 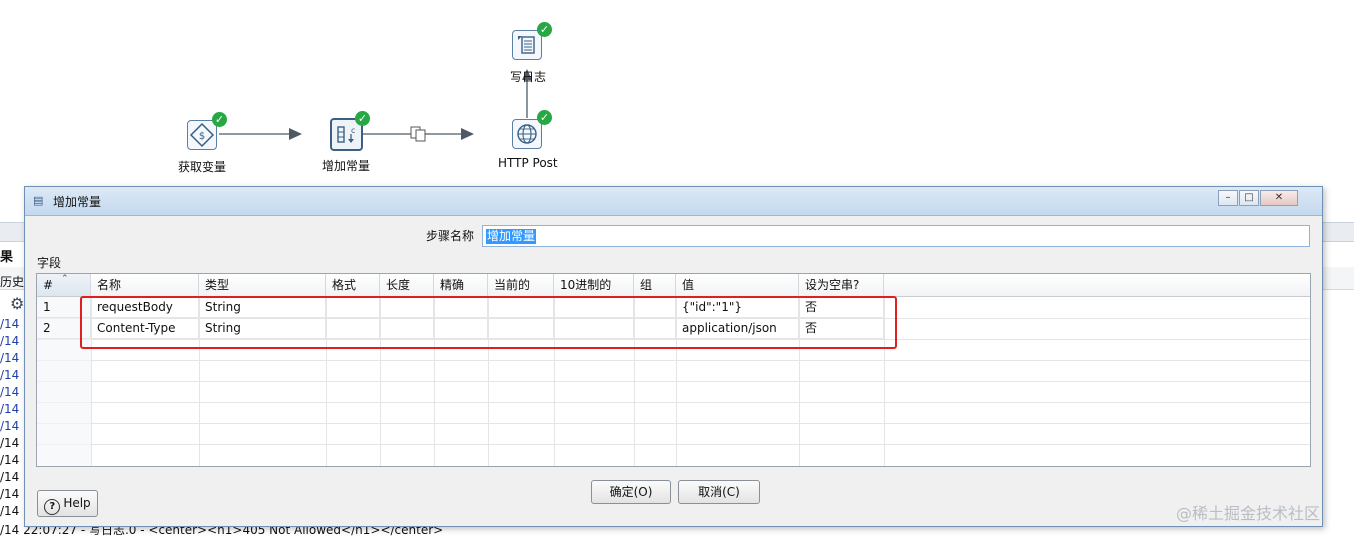 What do you see at coordinates (49, 263) in the screenshot?
I see `fields-label: 字段` at bounding box center [49, 263].